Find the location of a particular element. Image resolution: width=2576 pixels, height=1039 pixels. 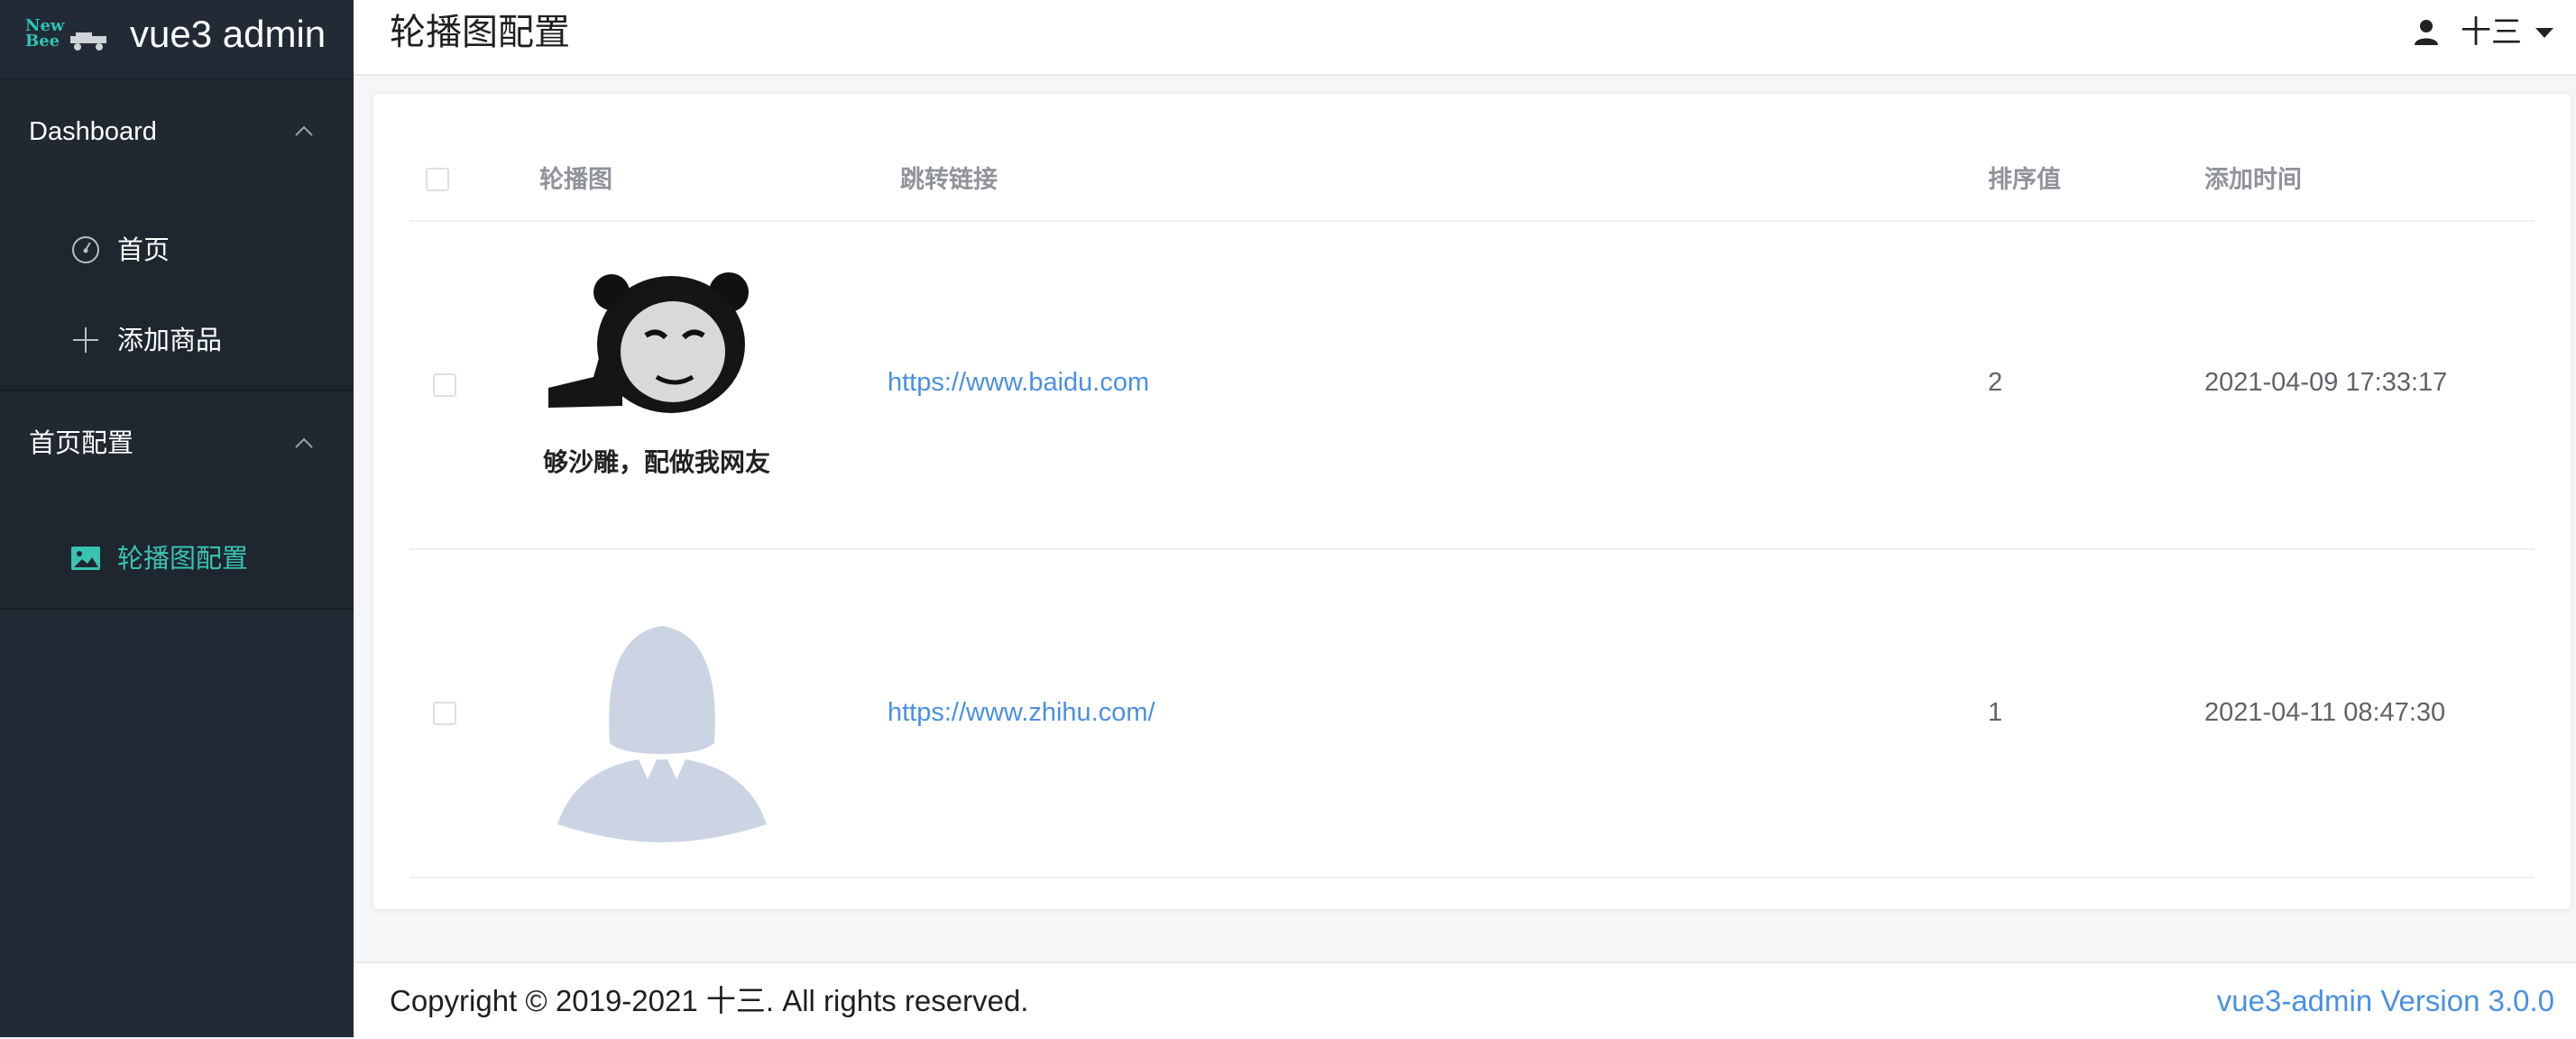

row-created-time: 2021-04-09 17:33:17 is located at coordinates (2326, 382).